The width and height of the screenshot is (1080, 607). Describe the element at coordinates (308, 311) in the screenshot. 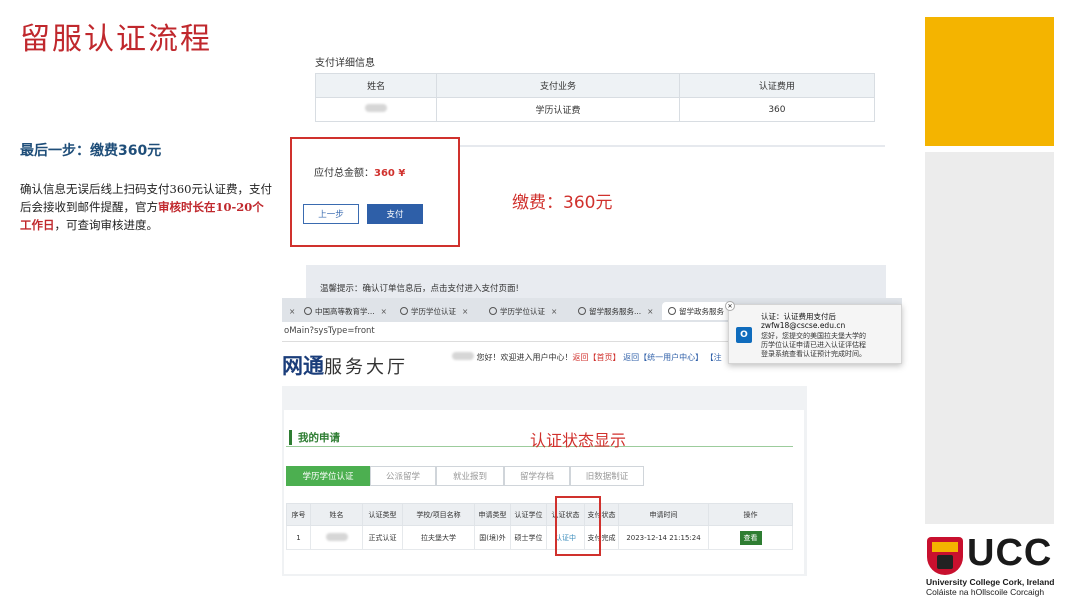

I see `site-icon` at that location.